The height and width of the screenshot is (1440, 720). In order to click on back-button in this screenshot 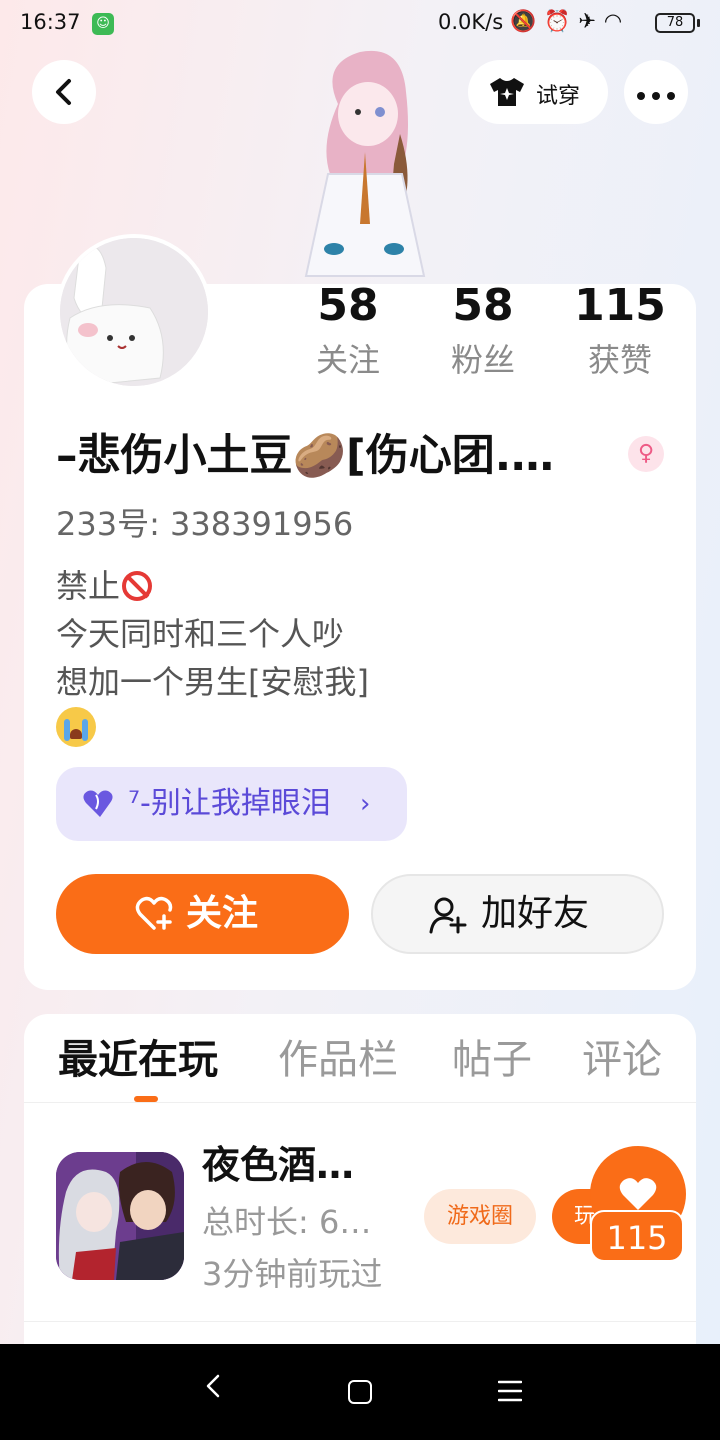, I will do `click(64, 92)`.